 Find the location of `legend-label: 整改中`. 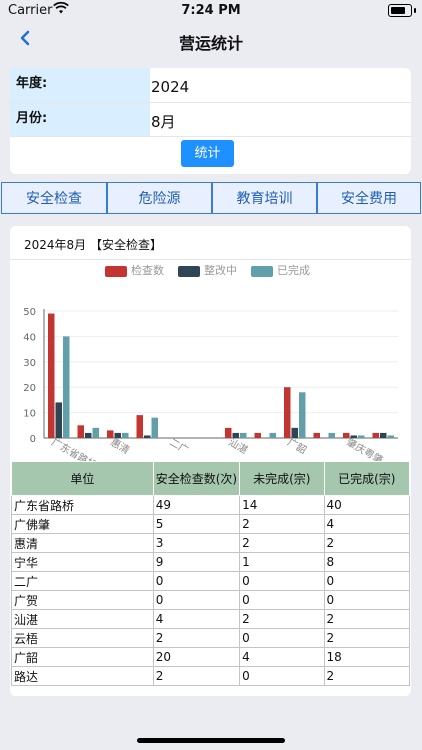

legend-label: 整改中 is located at coordinates (220, 270).